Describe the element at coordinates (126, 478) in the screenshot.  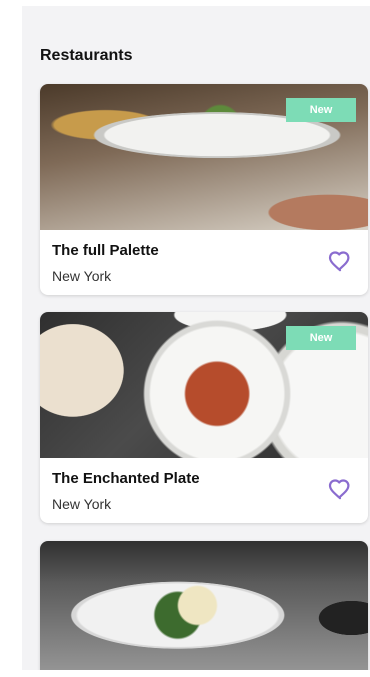
I see `restaurant-name: The Enchanted Plate` at that location.